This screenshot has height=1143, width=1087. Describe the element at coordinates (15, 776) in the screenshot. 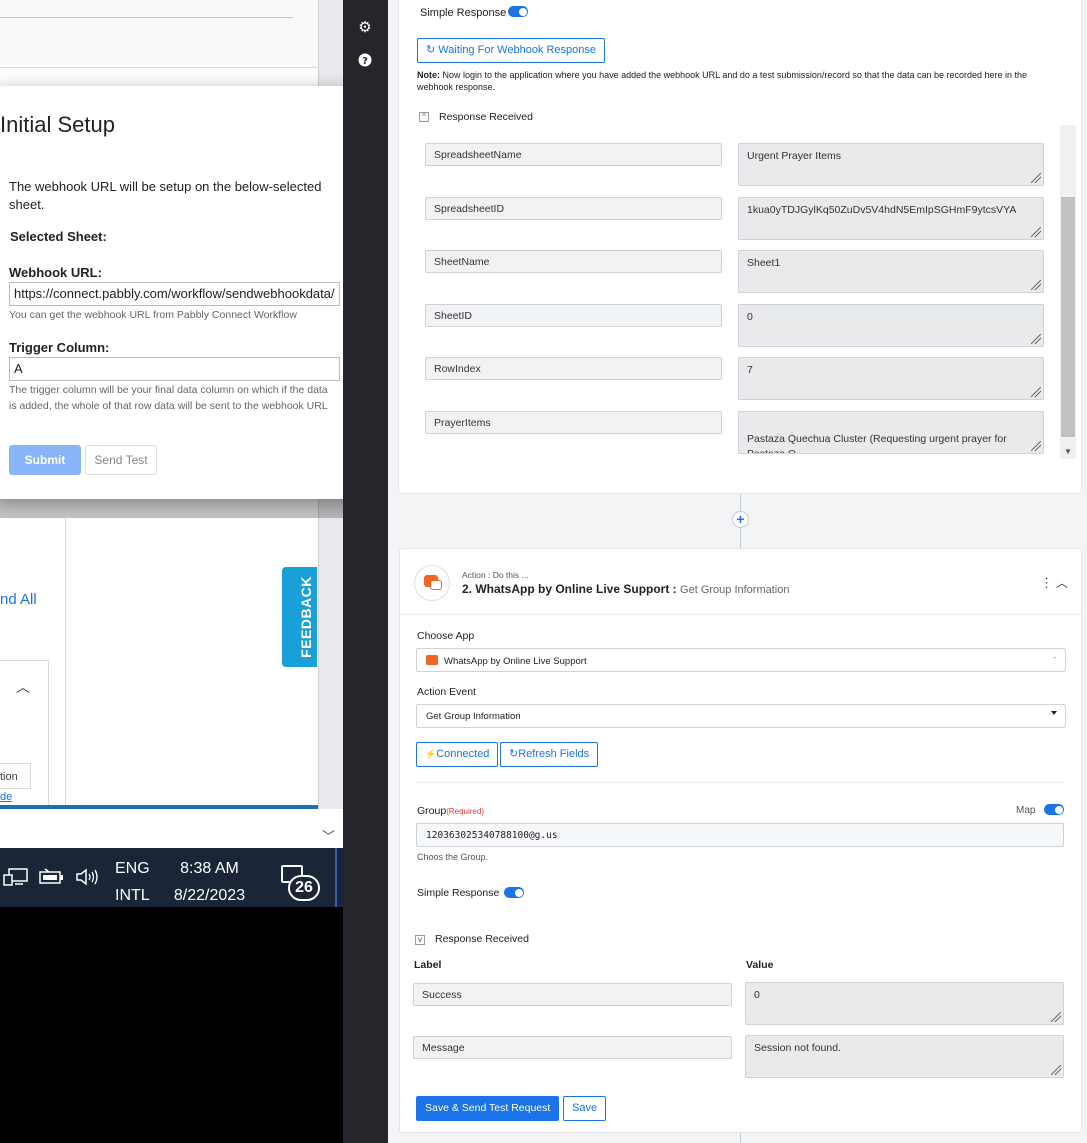

I see `side-card-row: tion` at that location.